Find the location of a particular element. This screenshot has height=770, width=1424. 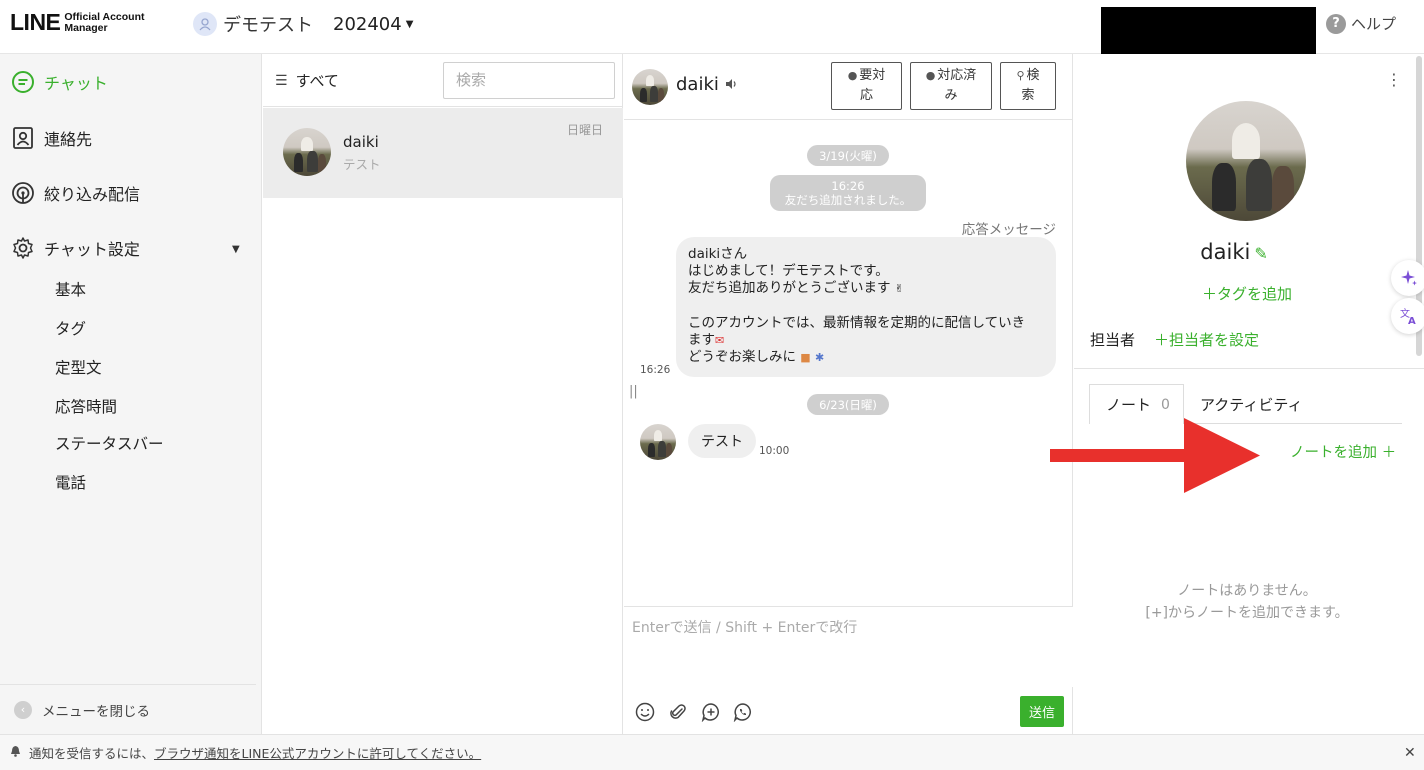

message-line: ます✉ is located at coordinates (866, 340).